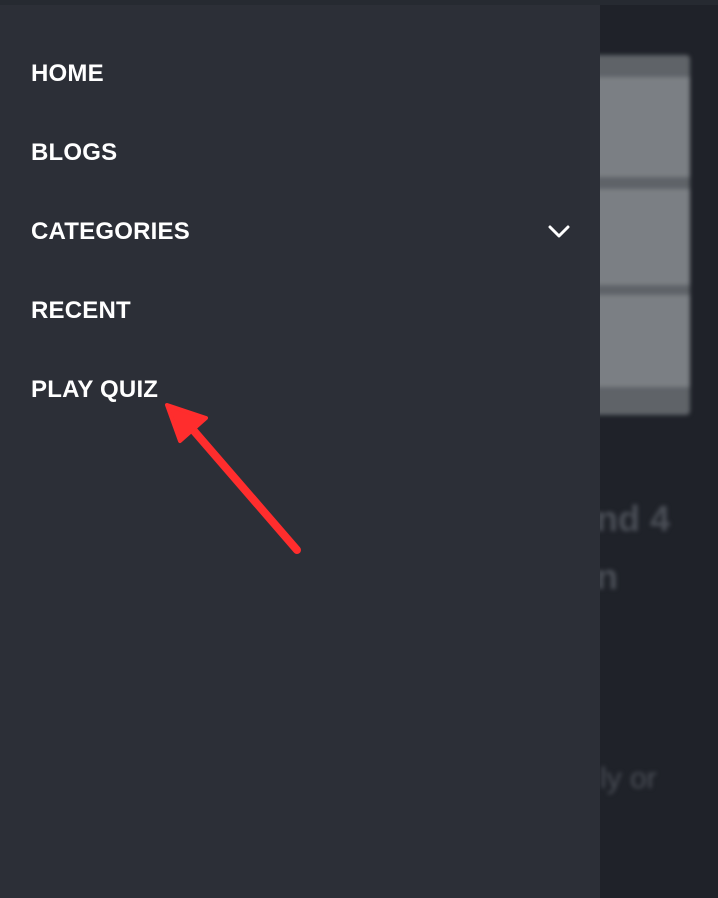  What do you see at coordinates (559, 232) in the screenshot?
I see `chevron-down-icon` at bounding box center [559, 232].